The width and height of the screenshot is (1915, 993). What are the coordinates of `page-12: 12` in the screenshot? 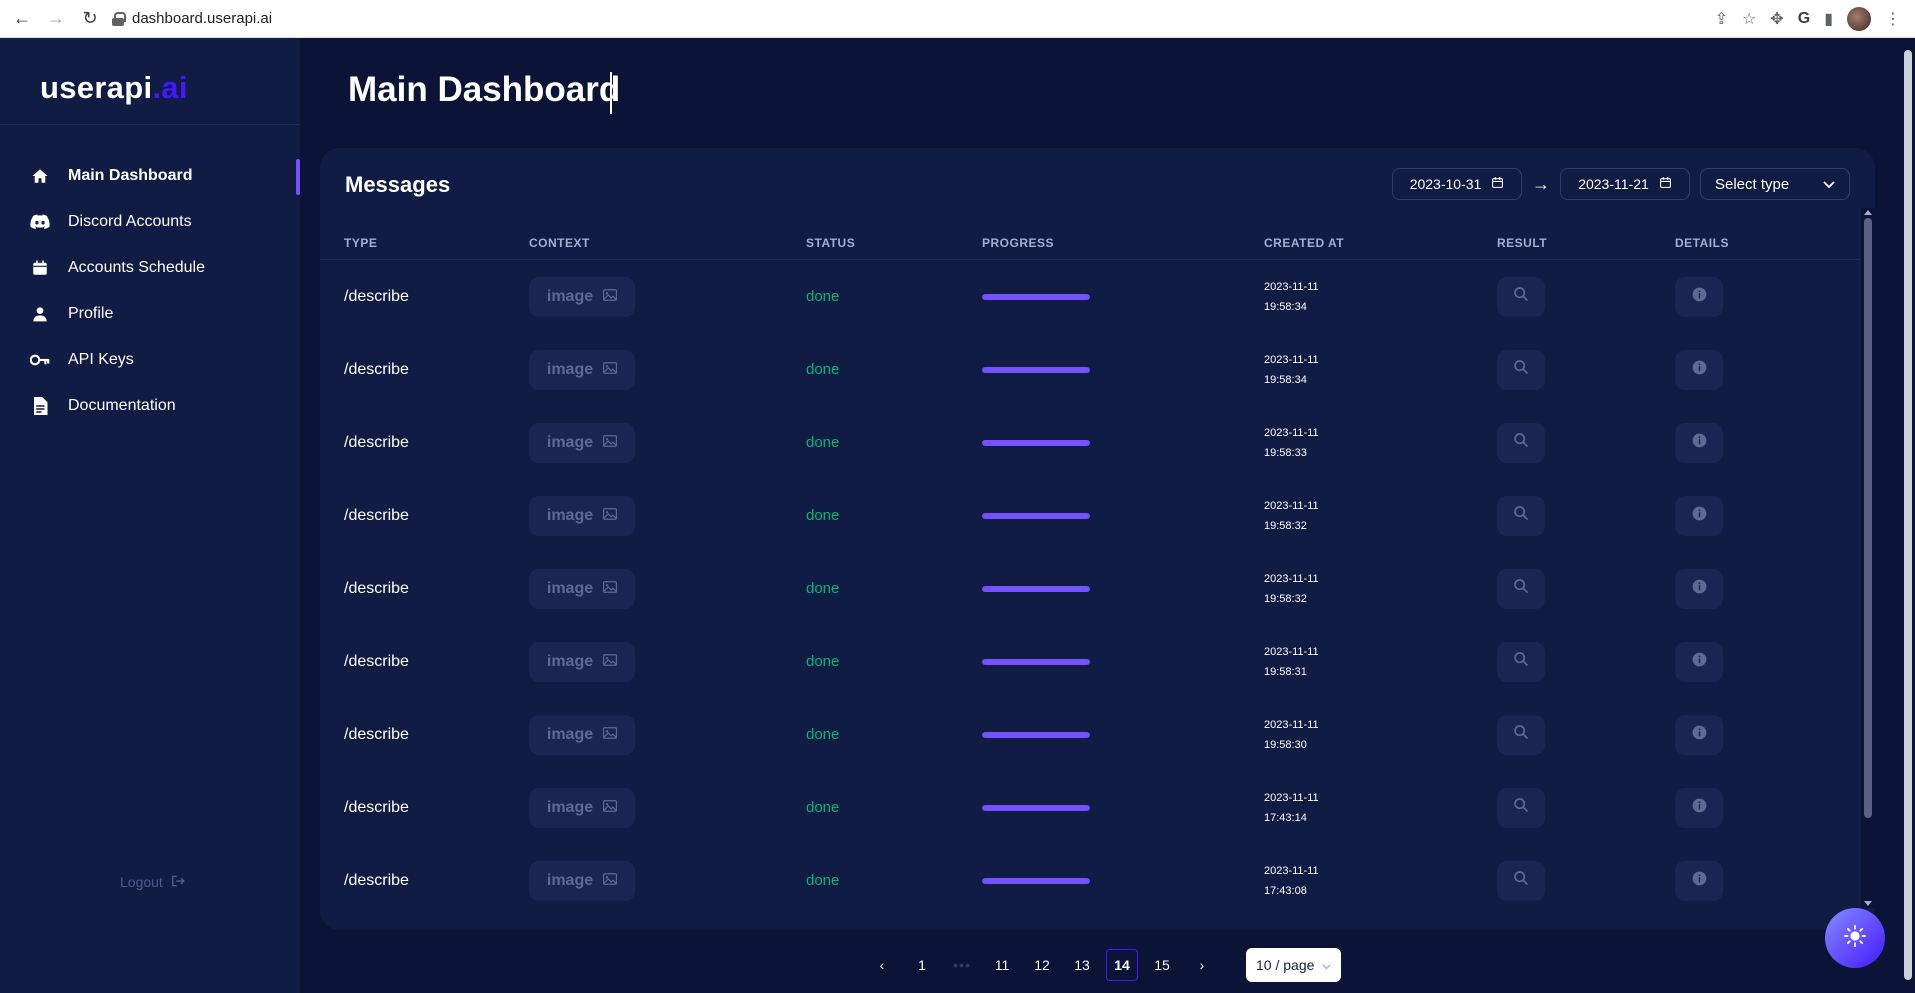 It's located at (1042, 965).